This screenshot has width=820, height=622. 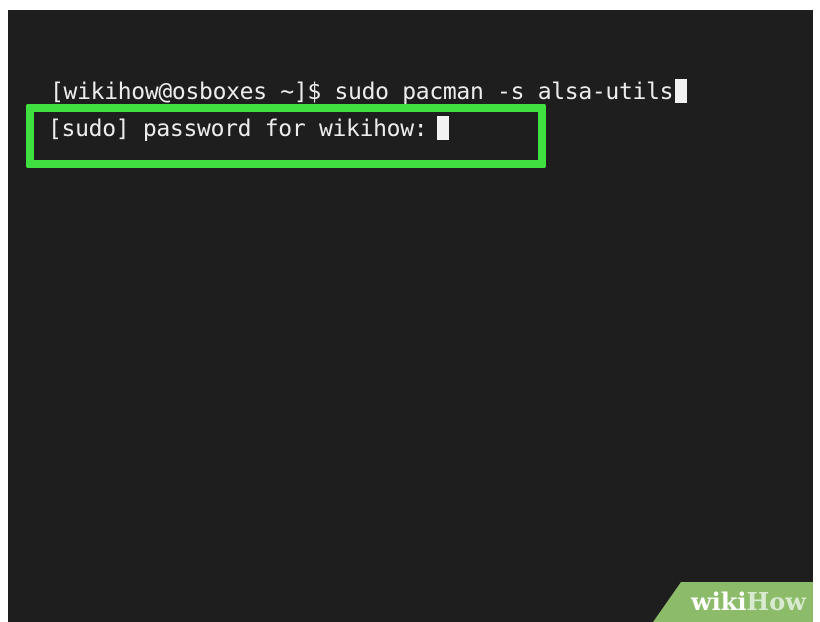 I want to click on password-line: [sudo] password for wikihow:, so click(x=249, y=129).